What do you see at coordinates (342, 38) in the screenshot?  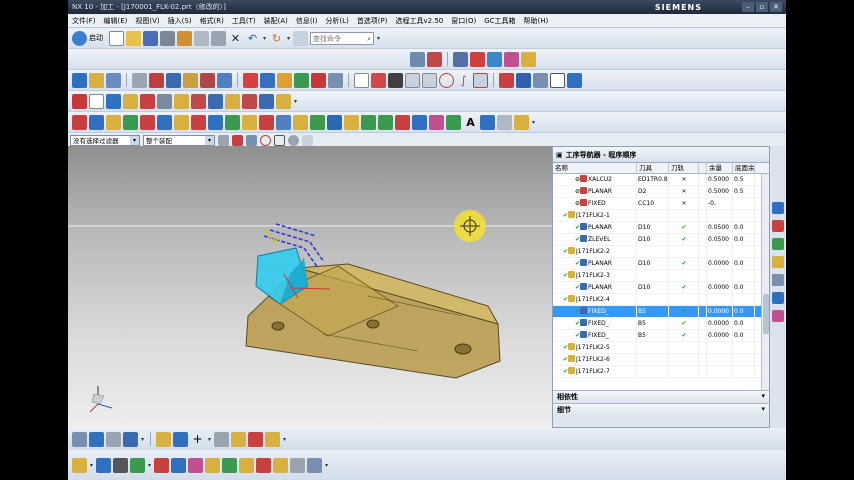 I see `command-search-input: 查找命令 ⌕` at bounding box center [342, 38].